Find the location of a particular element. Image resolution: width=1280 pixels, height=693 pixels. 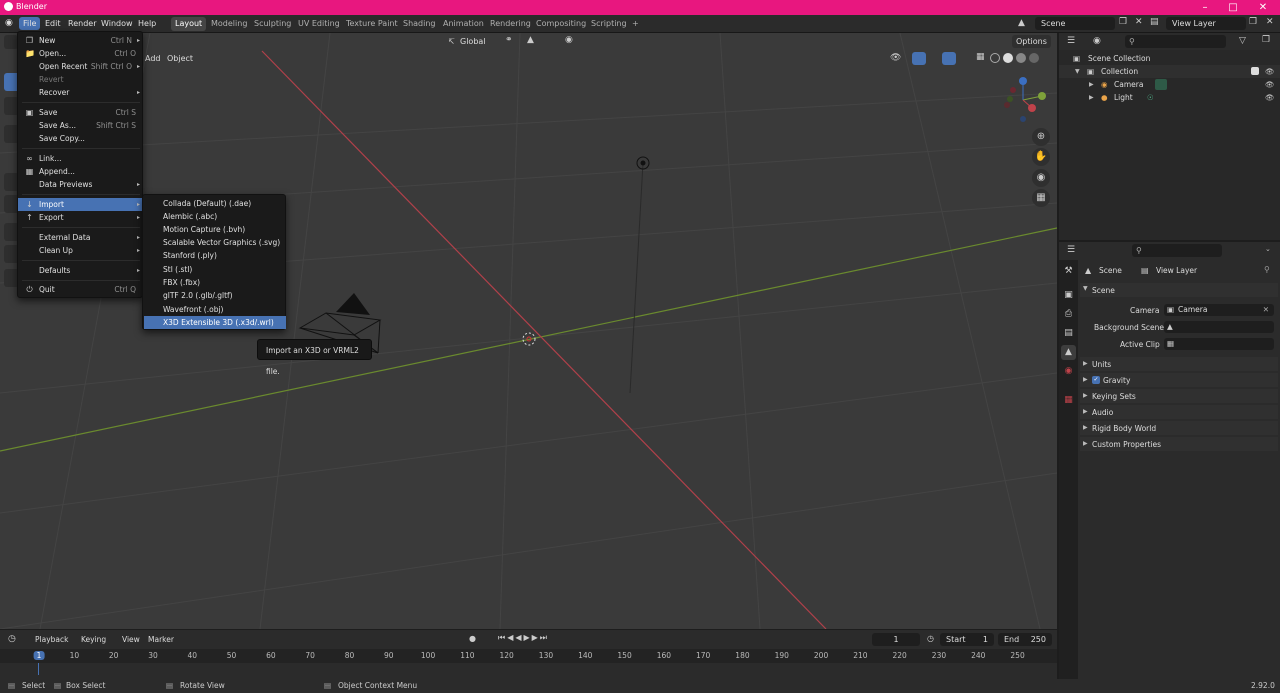

import-stl: Stl (.stl) is located at coordinates (215, 269).